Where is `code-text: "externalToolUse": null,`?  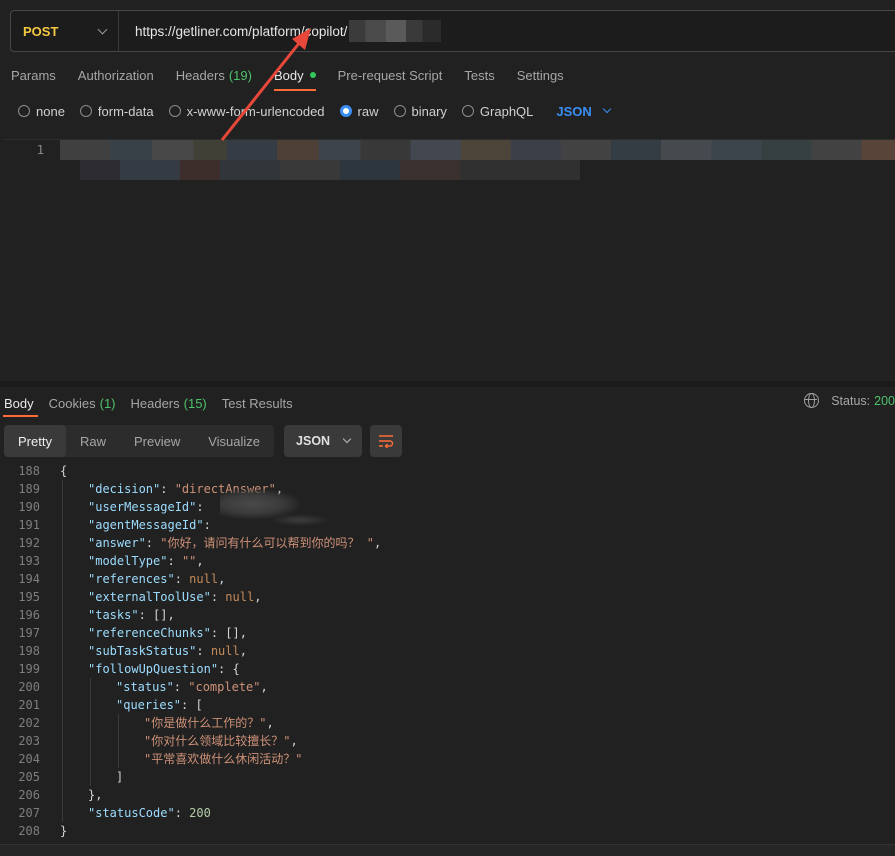 code-text: "externalToolUse": null, is located at coordinates (150, 597).